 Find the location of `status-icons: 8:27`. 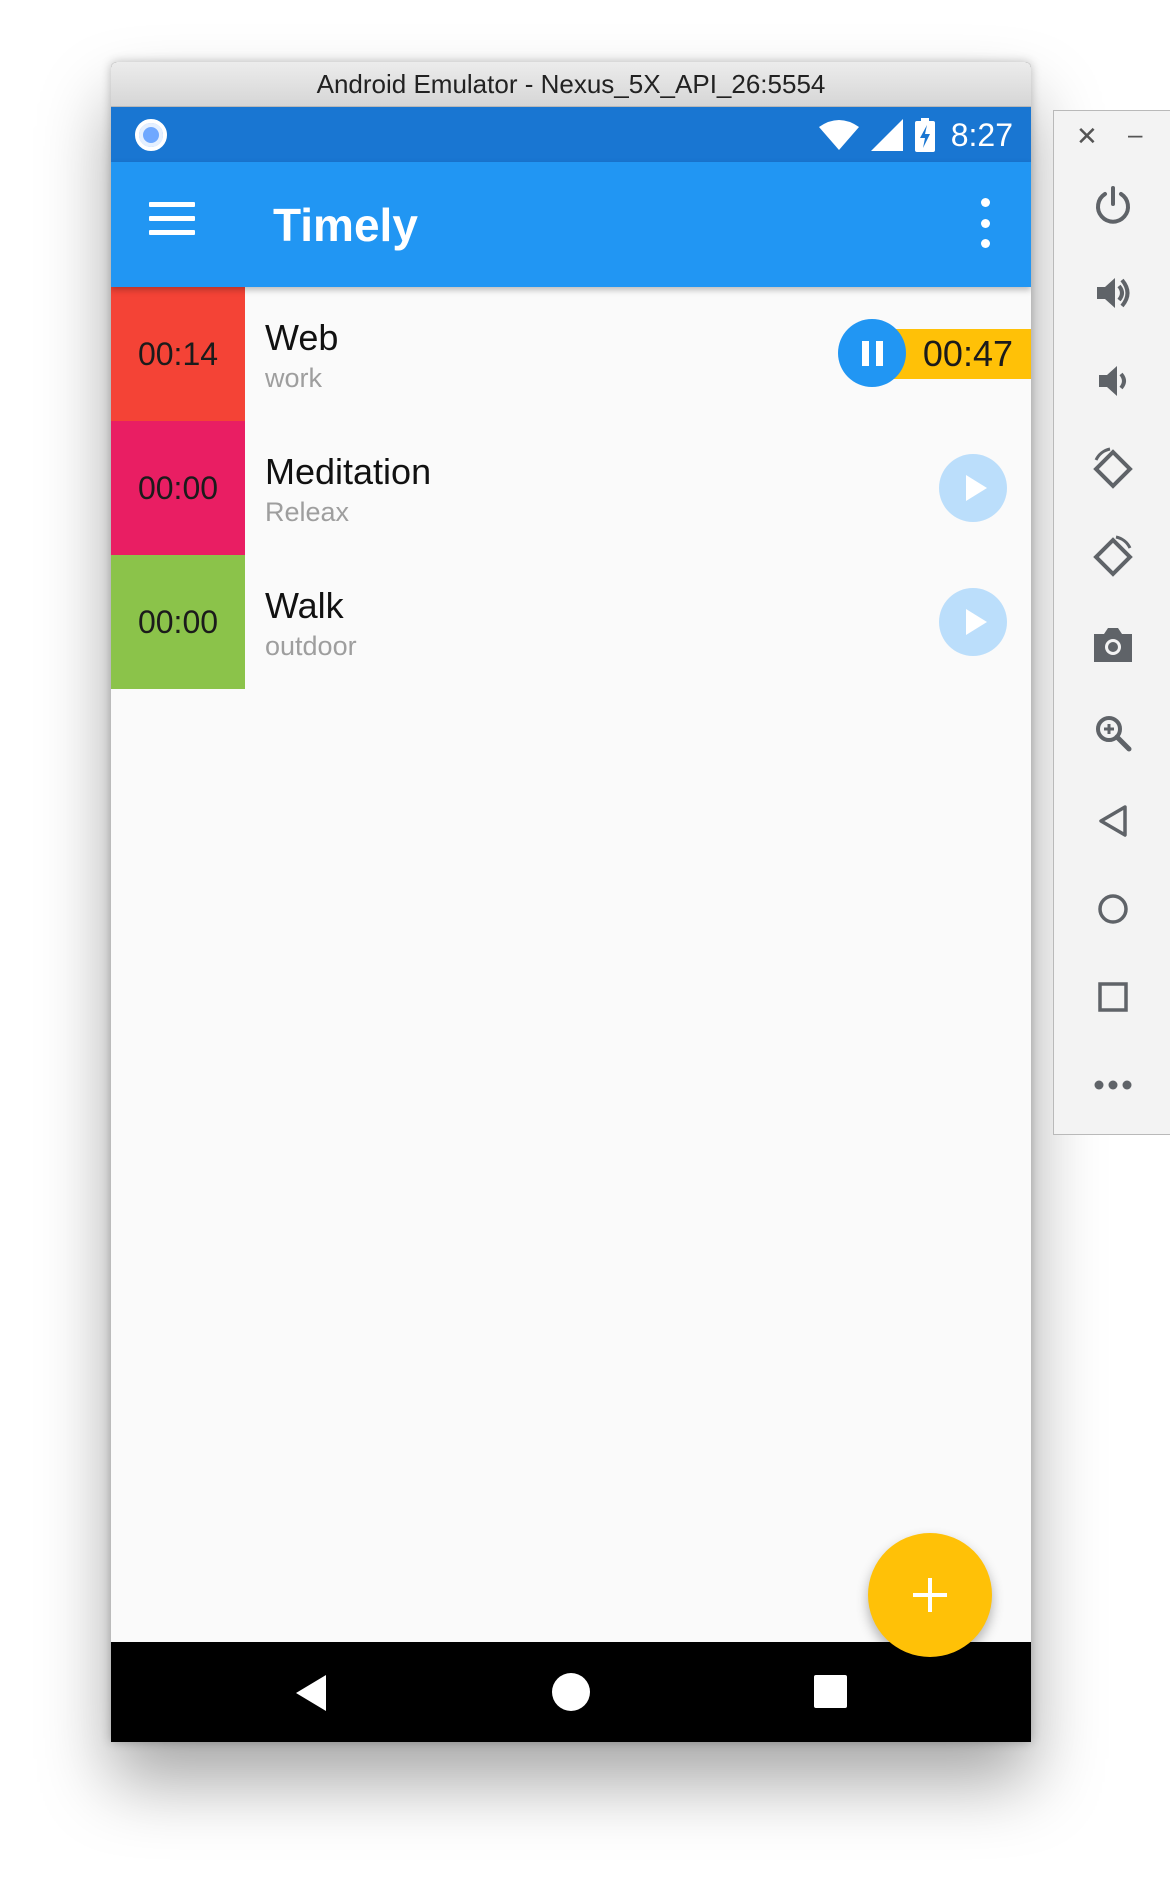

status-icons: 8:27 is located at coordinates (915, 135).